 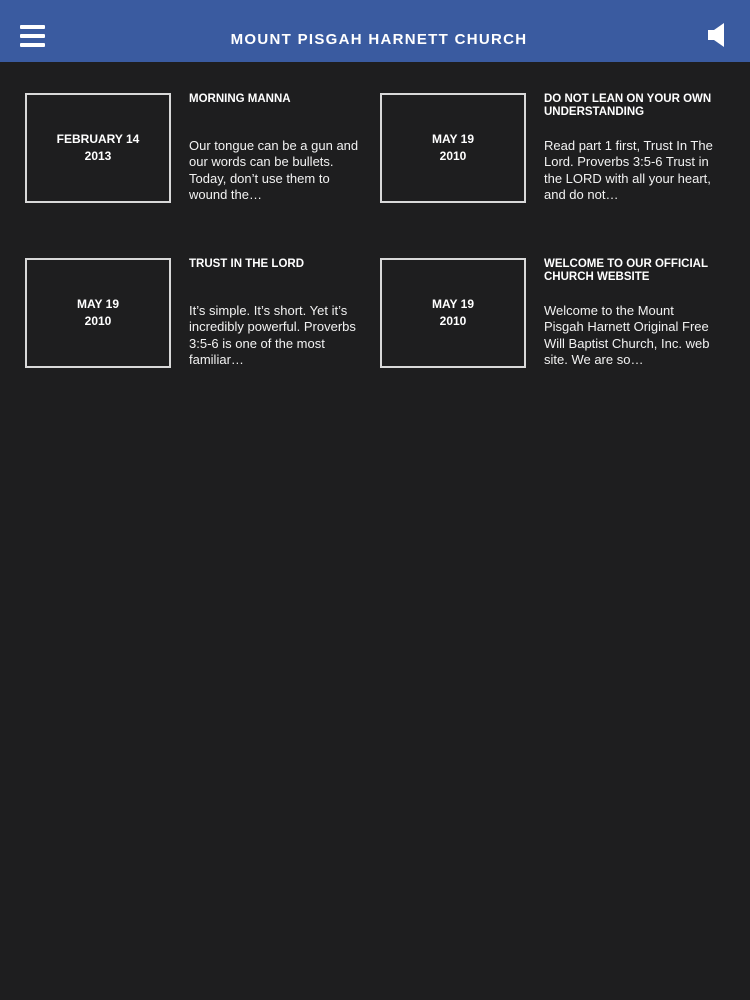 I want to click on post-date-year: 2013, so click(x=98, y=156).